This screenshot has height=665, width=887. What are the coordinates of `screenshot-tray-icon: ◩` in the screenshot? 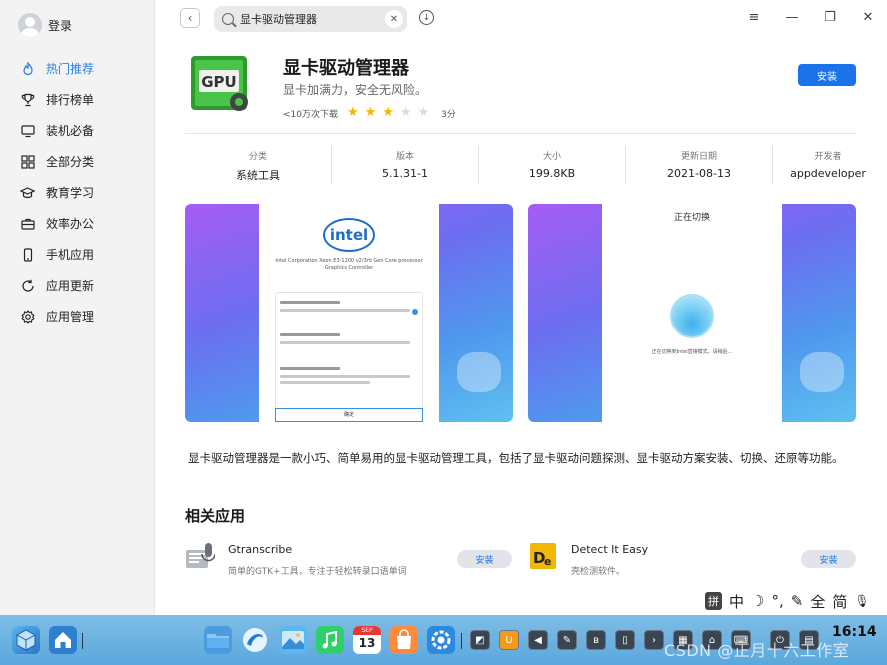 It's located at (480, 640).